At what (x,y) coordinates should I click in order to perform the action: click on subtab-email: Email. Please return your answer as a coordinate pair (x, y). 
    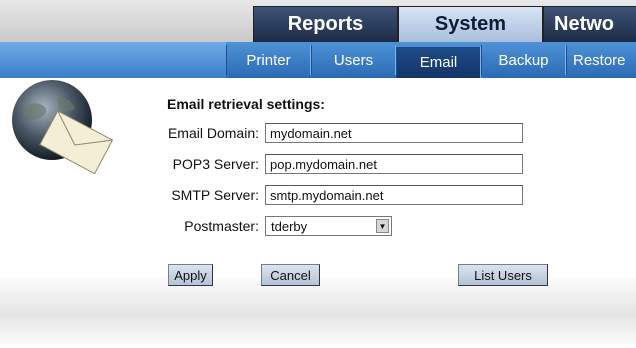
    Looking at the image, I should click on (438, 62).